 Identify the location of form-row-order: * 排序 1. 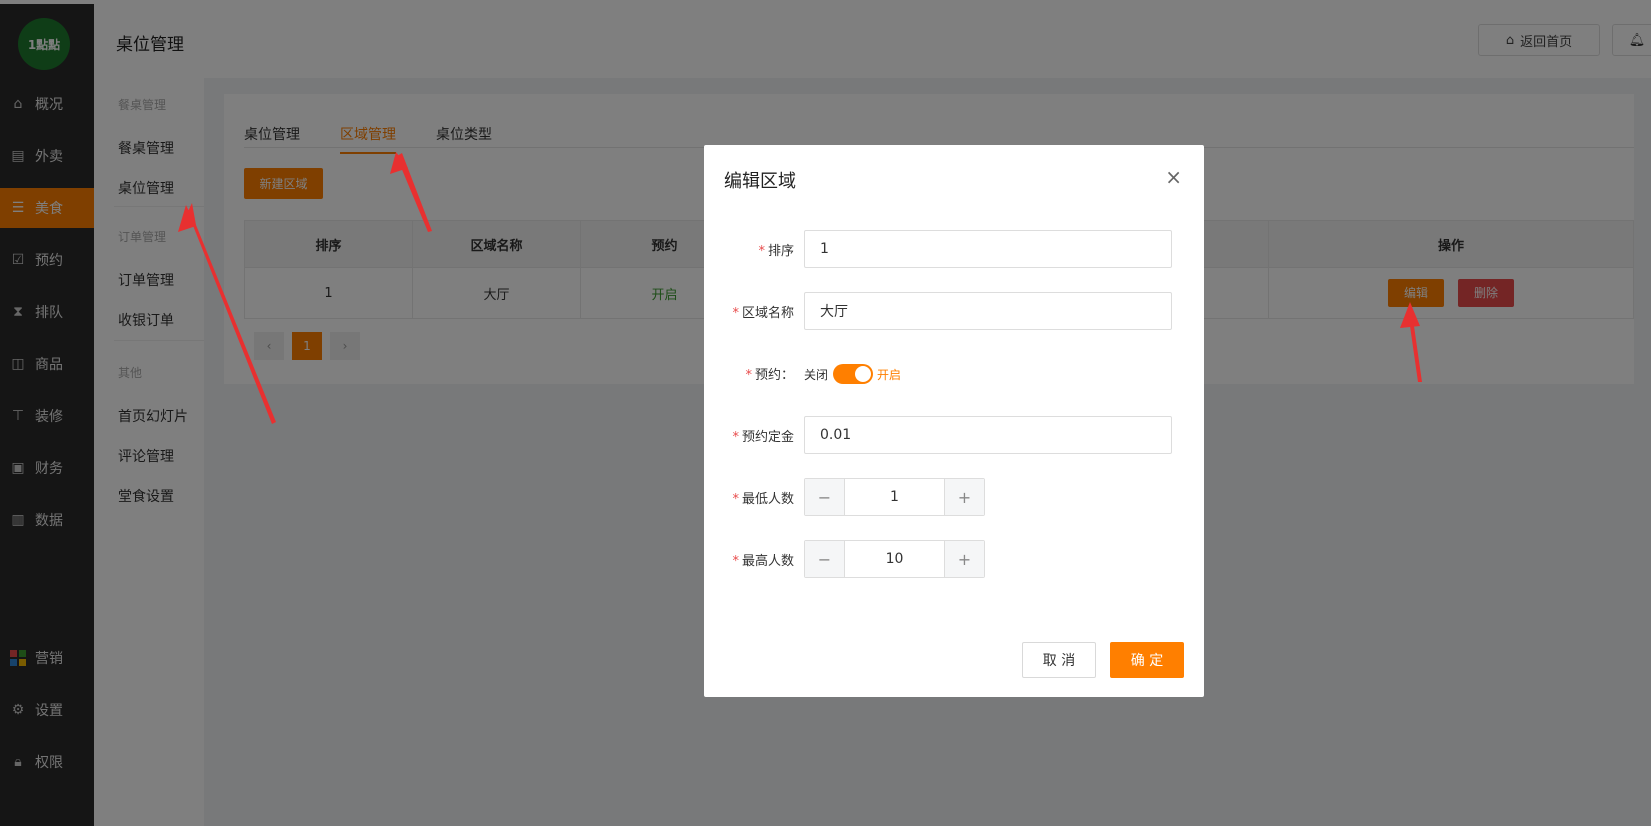
(954, 249).